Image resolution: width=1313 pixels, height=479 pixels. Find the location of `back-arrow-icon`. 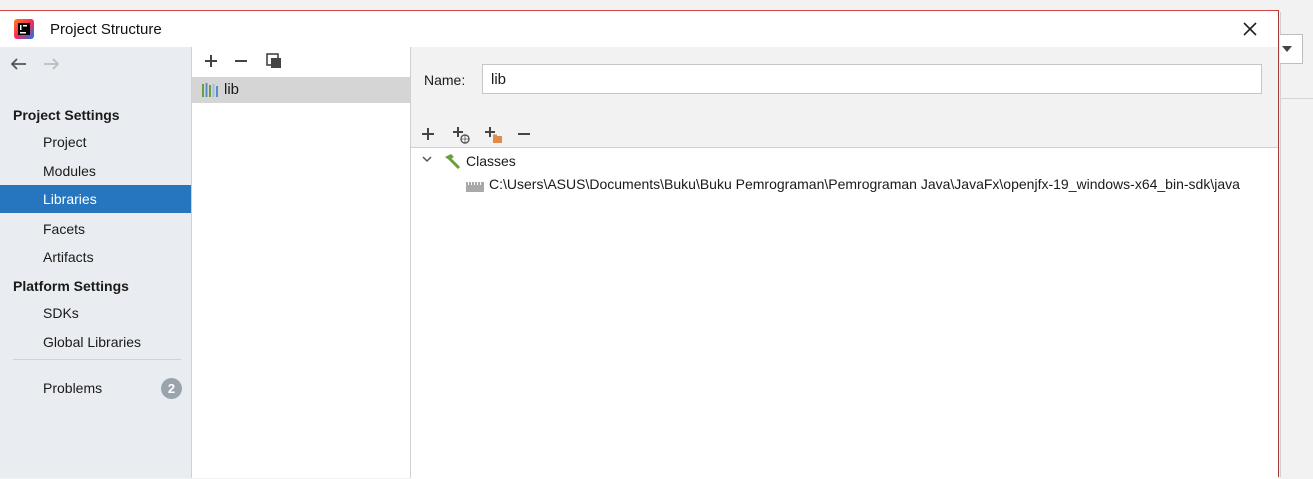

back-arrow-icon is located at coordinates (19, 64).